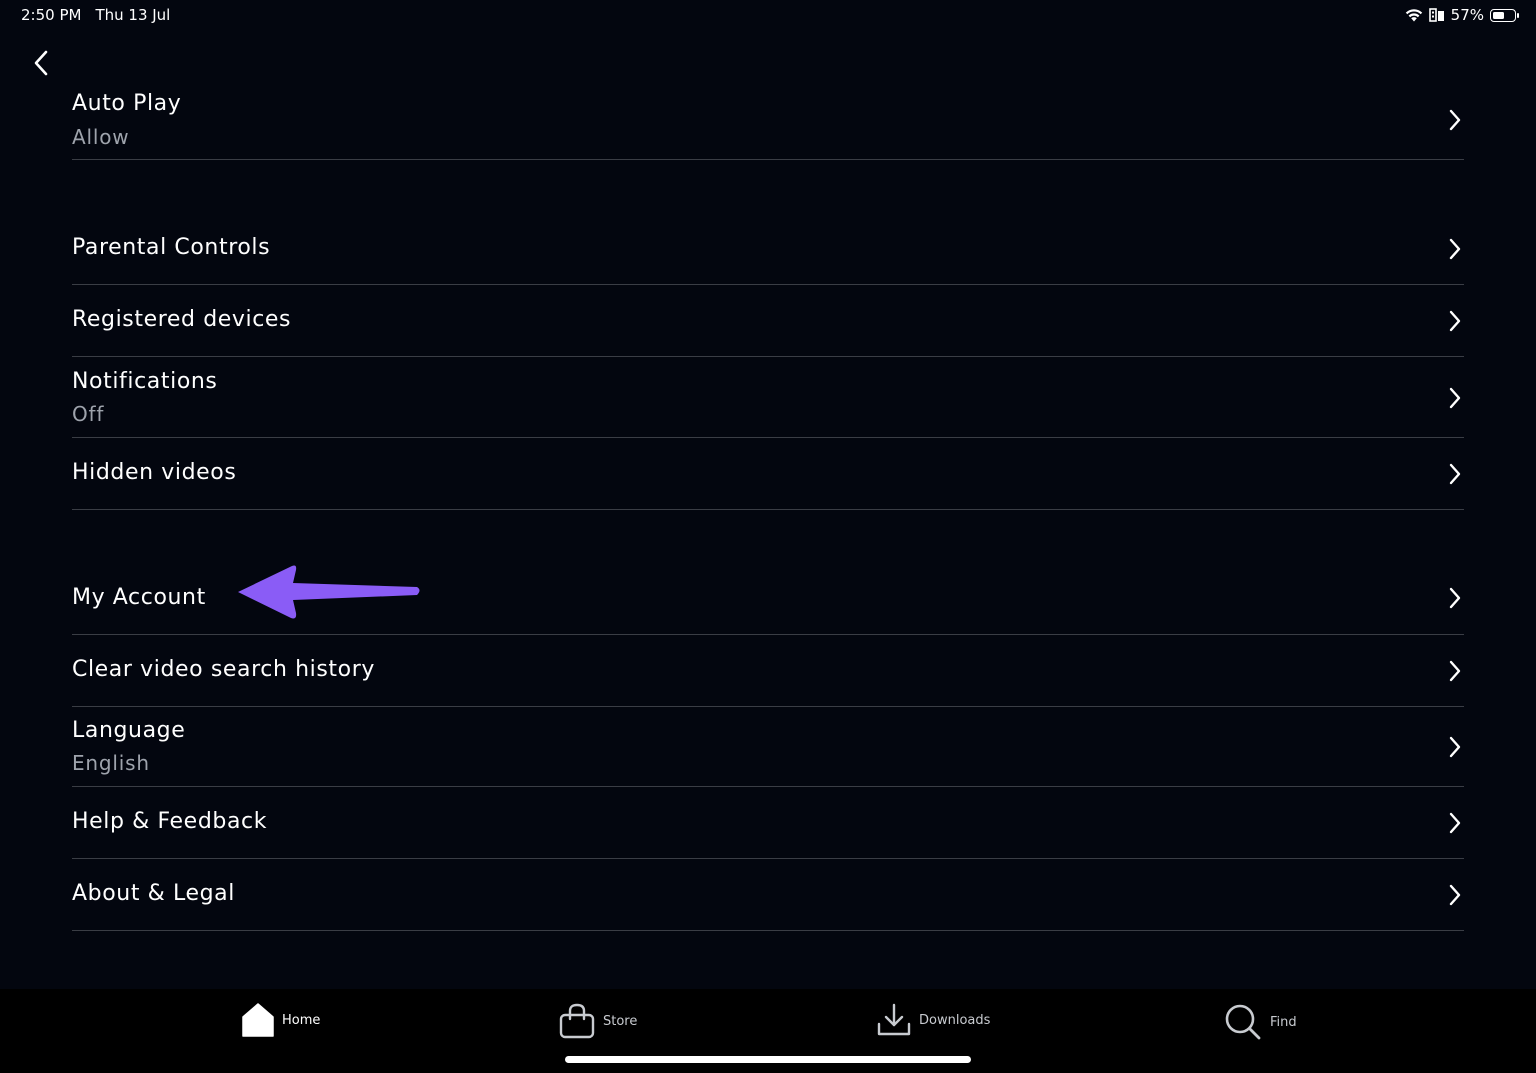 This screenshot has width=1536, height=1073. Describe the element at coordinates (1498, 15) in the screenshot. I see `battery-level` at that location.